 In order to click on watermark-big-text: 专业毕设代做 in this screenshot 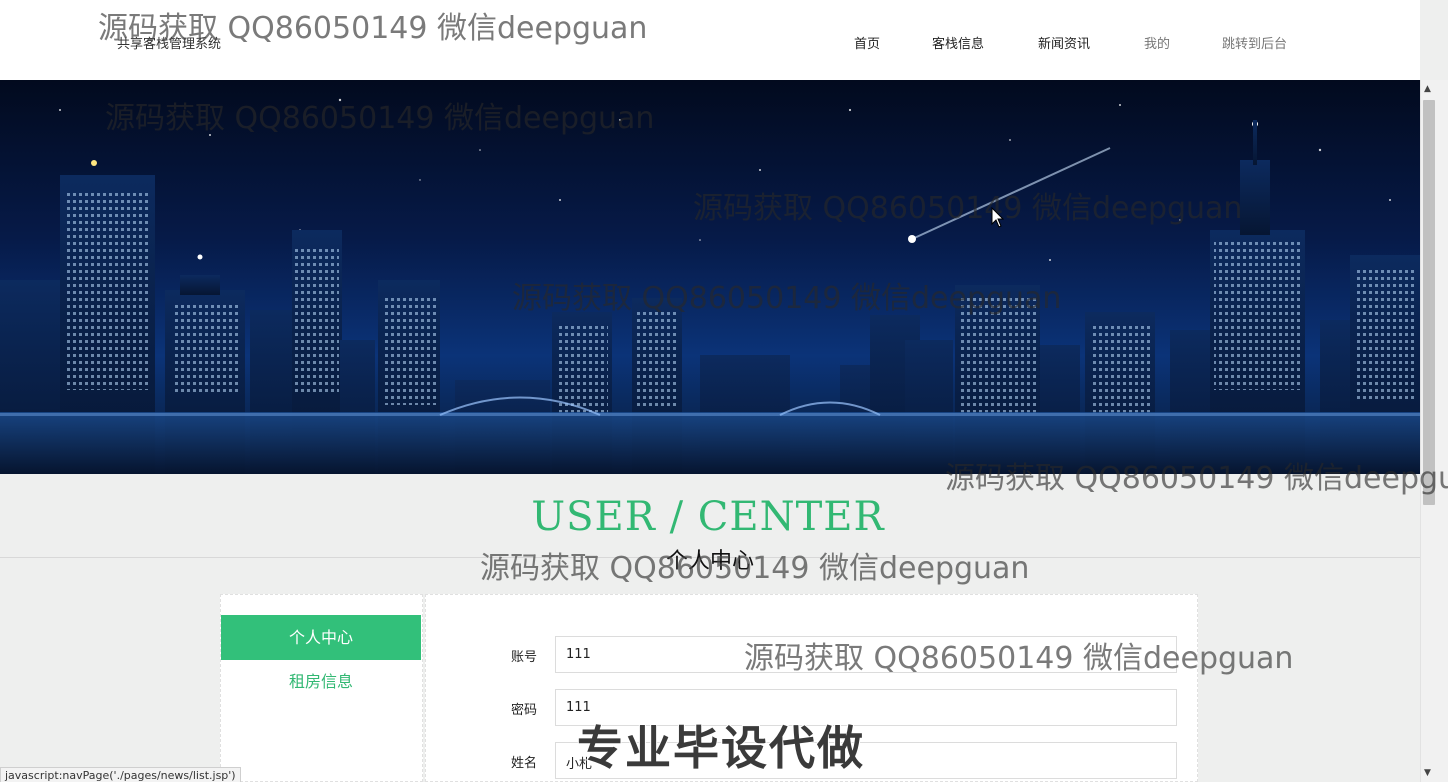, I will do `click(720, 748)`.